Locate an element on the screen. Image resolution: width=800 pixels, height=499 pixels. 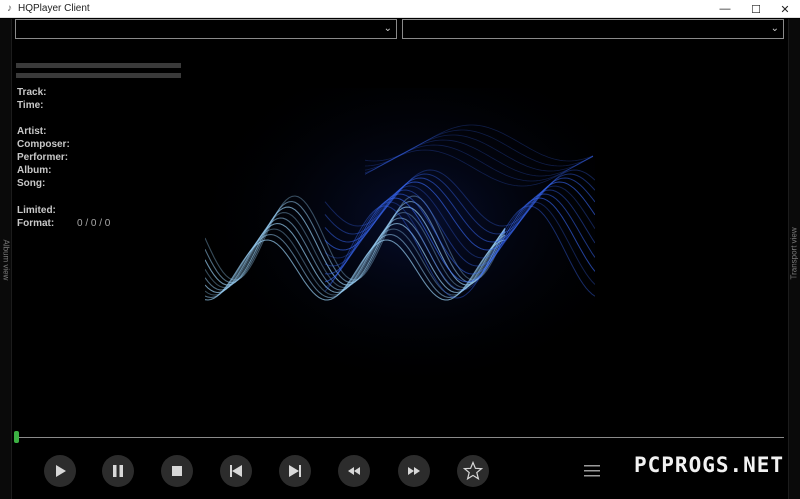
fast-forward-button is located at coordinates (414, 471).